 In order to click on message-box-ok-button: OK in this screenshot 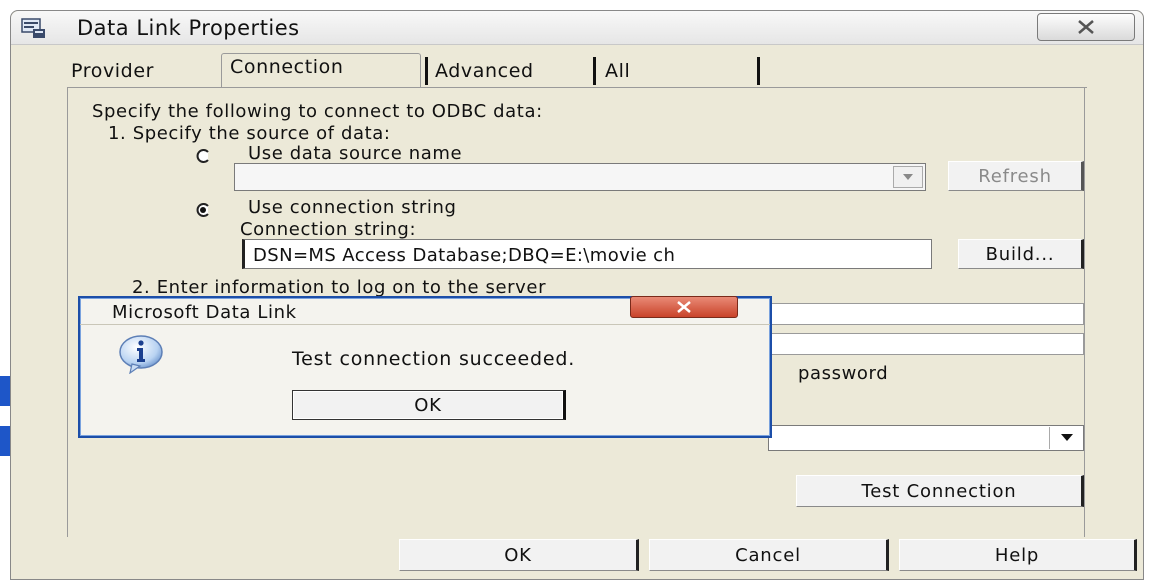, I will do `click(429, 405)`.